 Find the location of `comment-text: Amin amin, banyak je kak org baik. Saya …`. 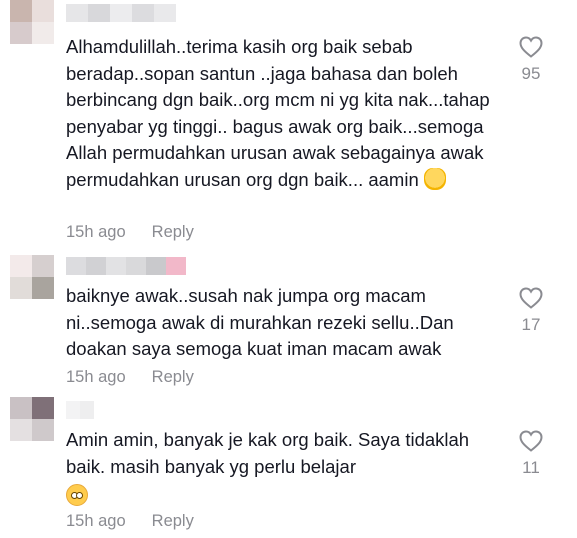

comment-text: Amin amin, banyak je kak org baik. Saya … is located at coordinates (286, 468).